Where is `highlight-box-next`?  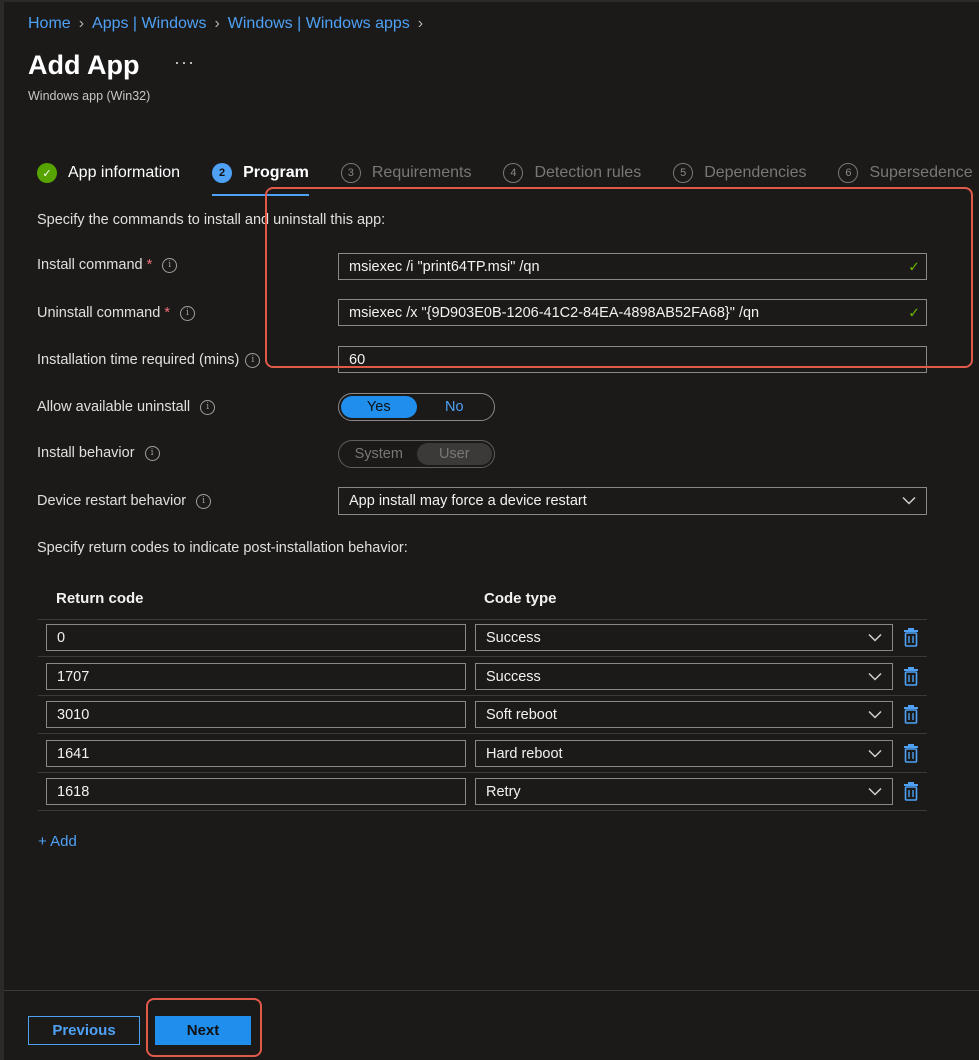 highlight-box-next is located at coordinates (204, 1027).